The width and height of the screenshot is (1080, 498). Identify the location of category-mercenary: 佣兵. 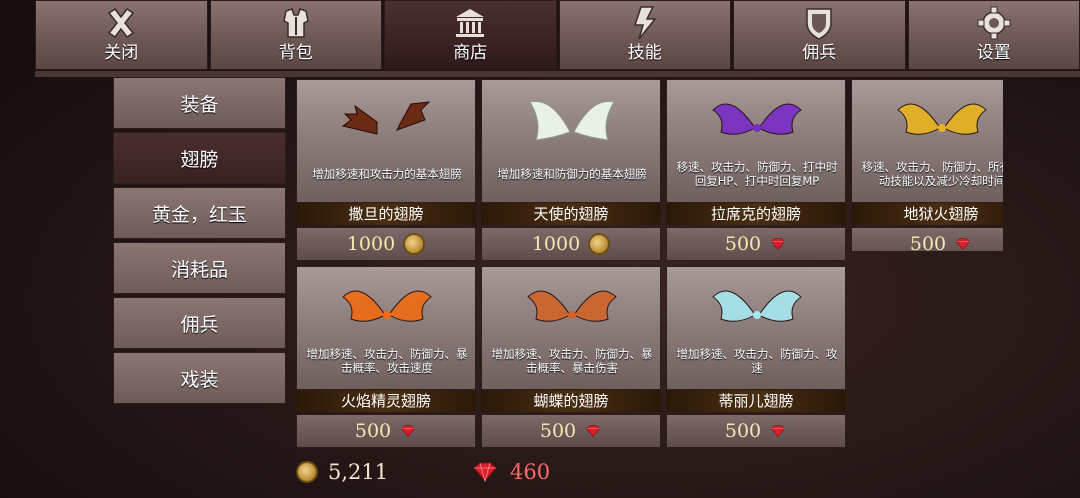
(199, 323).